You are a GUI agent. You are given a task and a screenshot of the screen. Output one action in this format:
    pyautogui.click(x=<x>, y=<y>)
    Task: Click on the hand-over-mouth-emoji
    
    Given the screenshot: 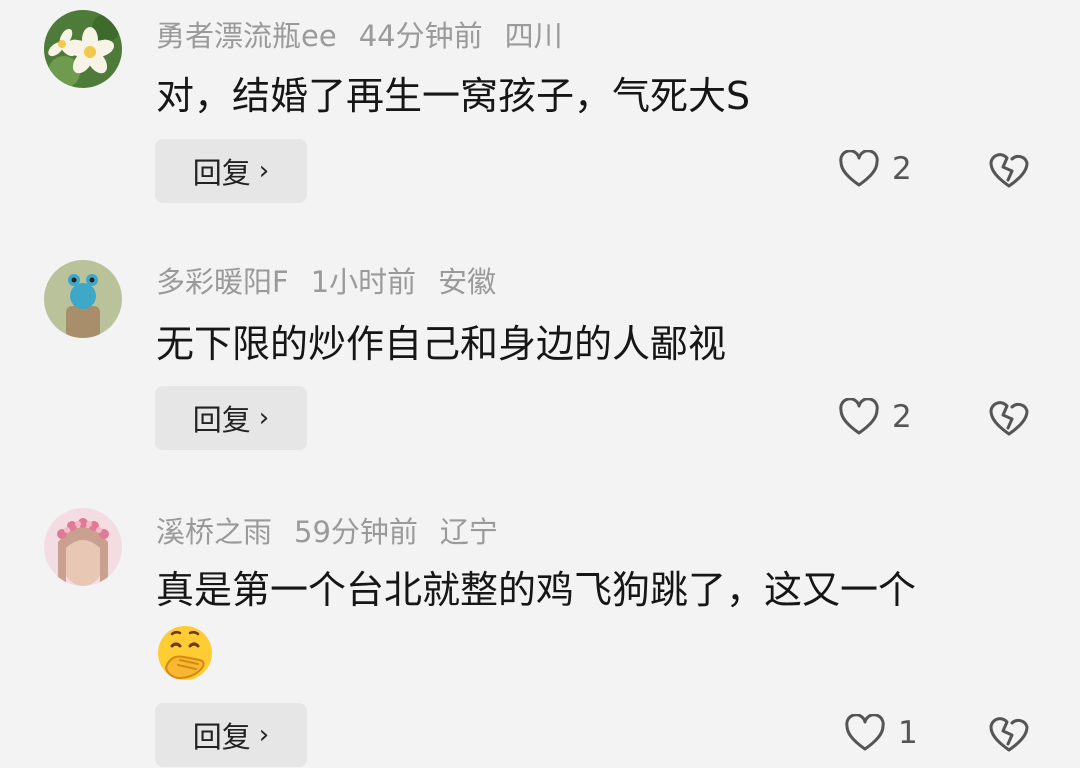 What is the action you would take?
    pyautogui.click(x=185, y=652)
    